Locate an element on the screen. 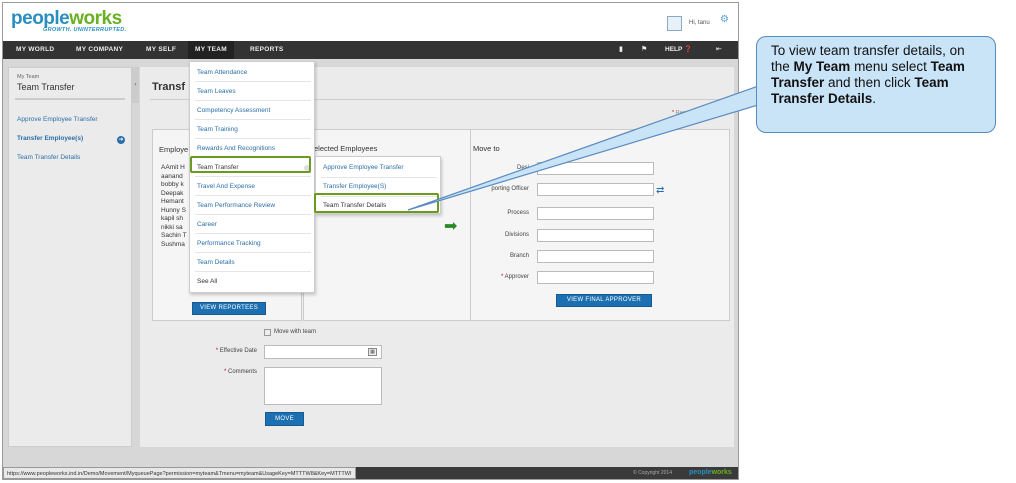 This screenshot has width=1016, height=483. process-label: Process is located at coordinates (518, 213).